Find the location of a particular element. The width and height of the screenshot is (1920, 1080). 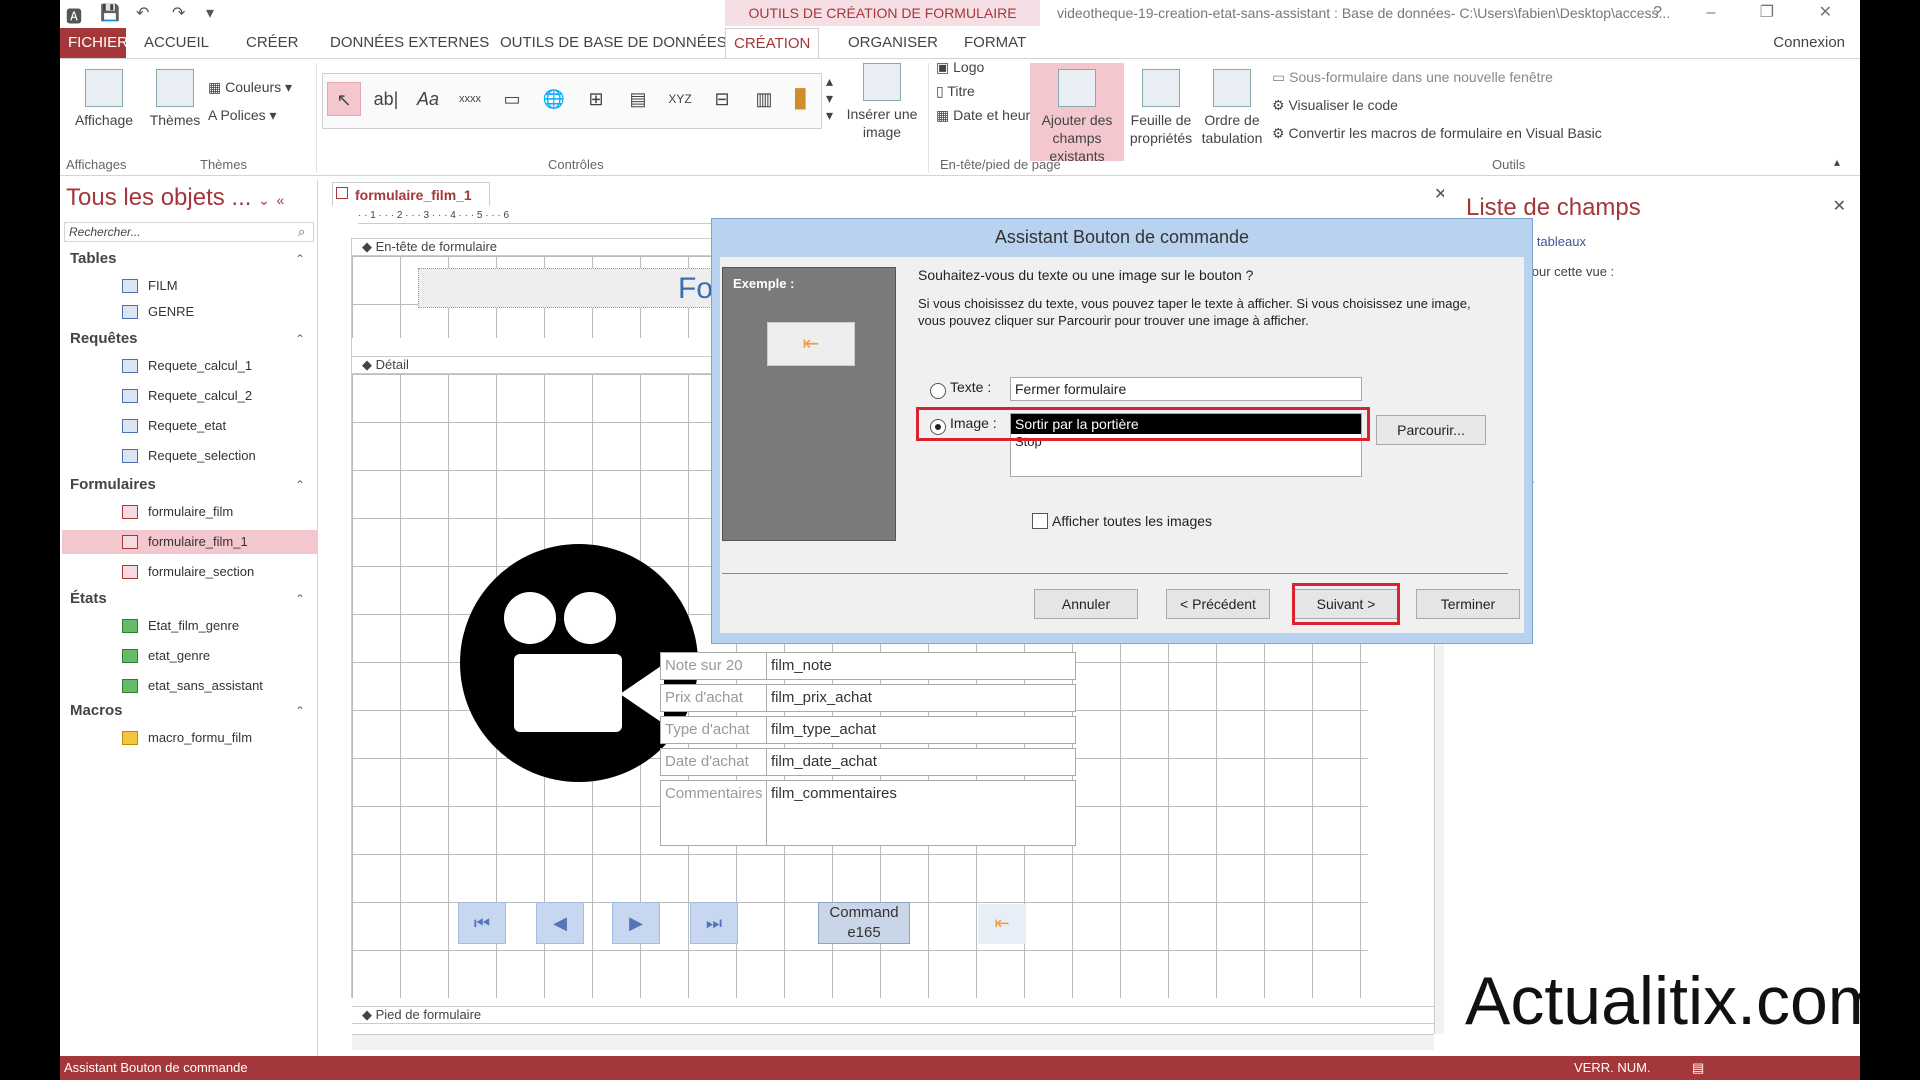

horizontal-scrollbar is located at coordinates (893, 1042).